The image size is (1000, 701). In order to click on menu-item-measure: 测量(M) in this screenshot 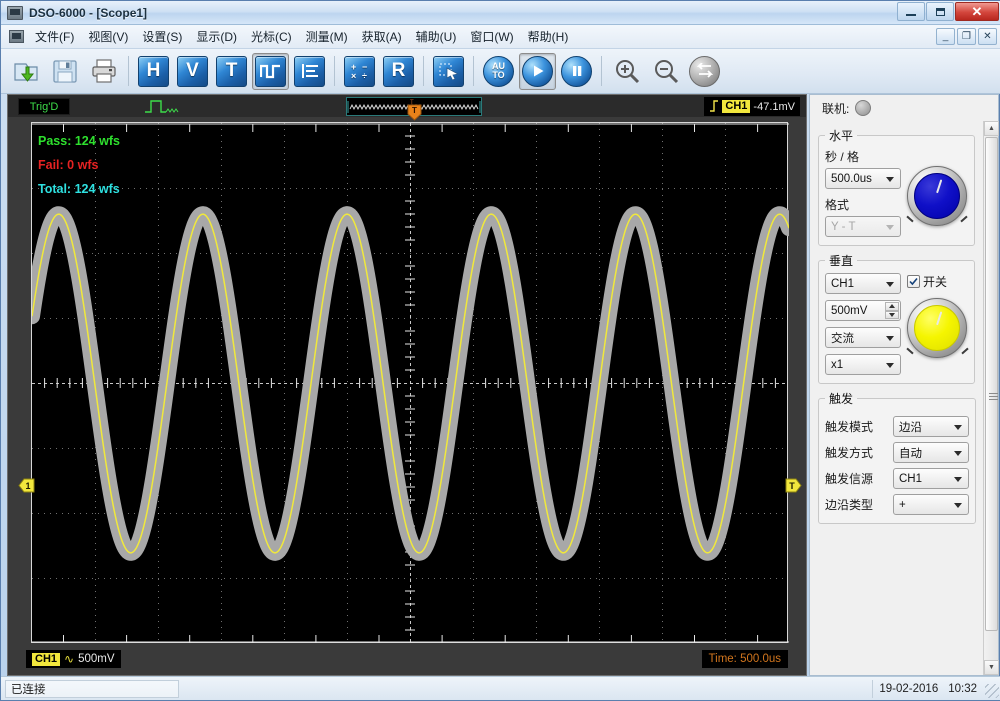, I will do `click(327, 36)`.